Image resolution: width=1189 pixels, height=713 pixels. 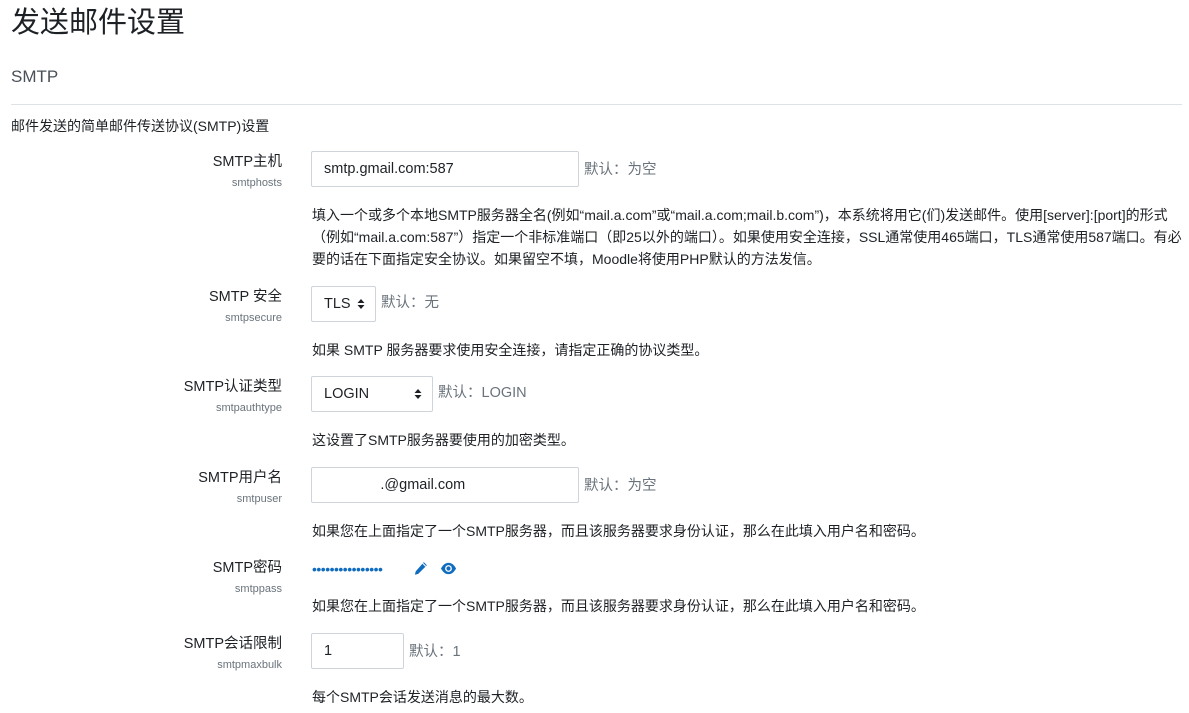 What do you see at coordinates (256, 183) in the screenshot?
I see `setting-key-smtphosts: smtphosts` at bounding box center [256, 183].